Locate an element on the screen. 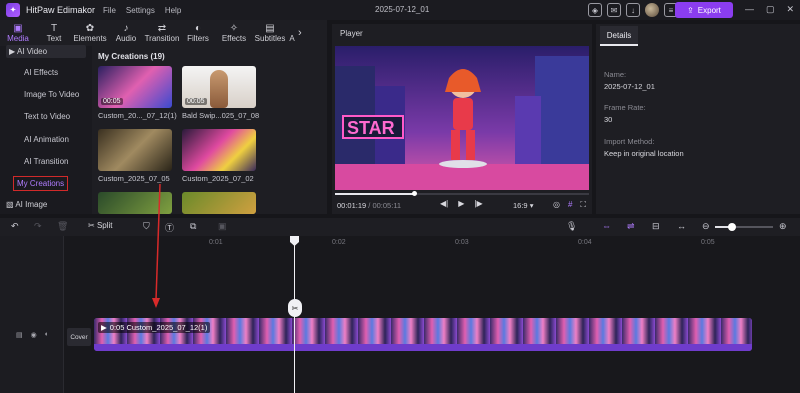 The height and width of the screenshot is (393, 800). volume-icon: ◐ is located at coordinates (47, 335).